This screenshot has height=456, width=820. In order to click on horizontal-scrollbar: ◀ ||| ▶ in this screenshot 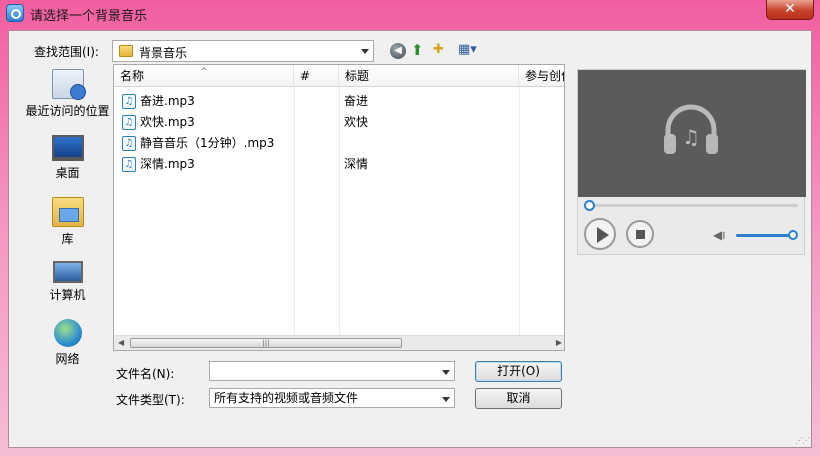, I will do `click(339, 342)`.